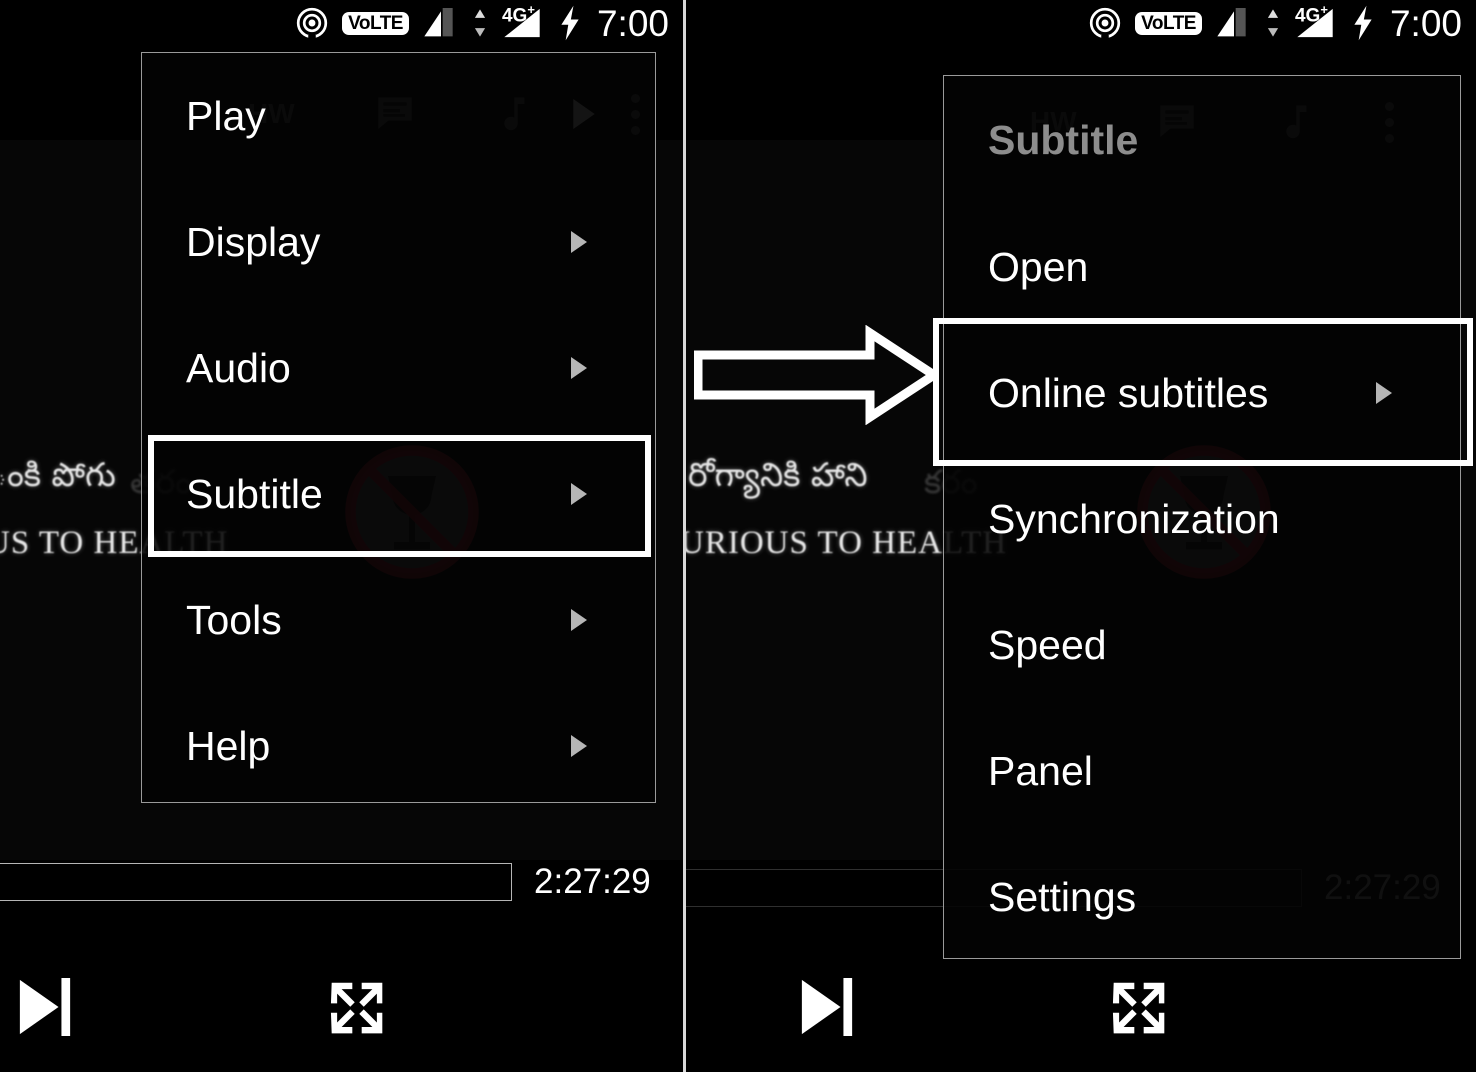 The height and width of the screenshot is (1072, 1476). Describe the element at coordinates (1134, 518) in the screenshot. I see `menu-item-label: Synchronization` at that location.